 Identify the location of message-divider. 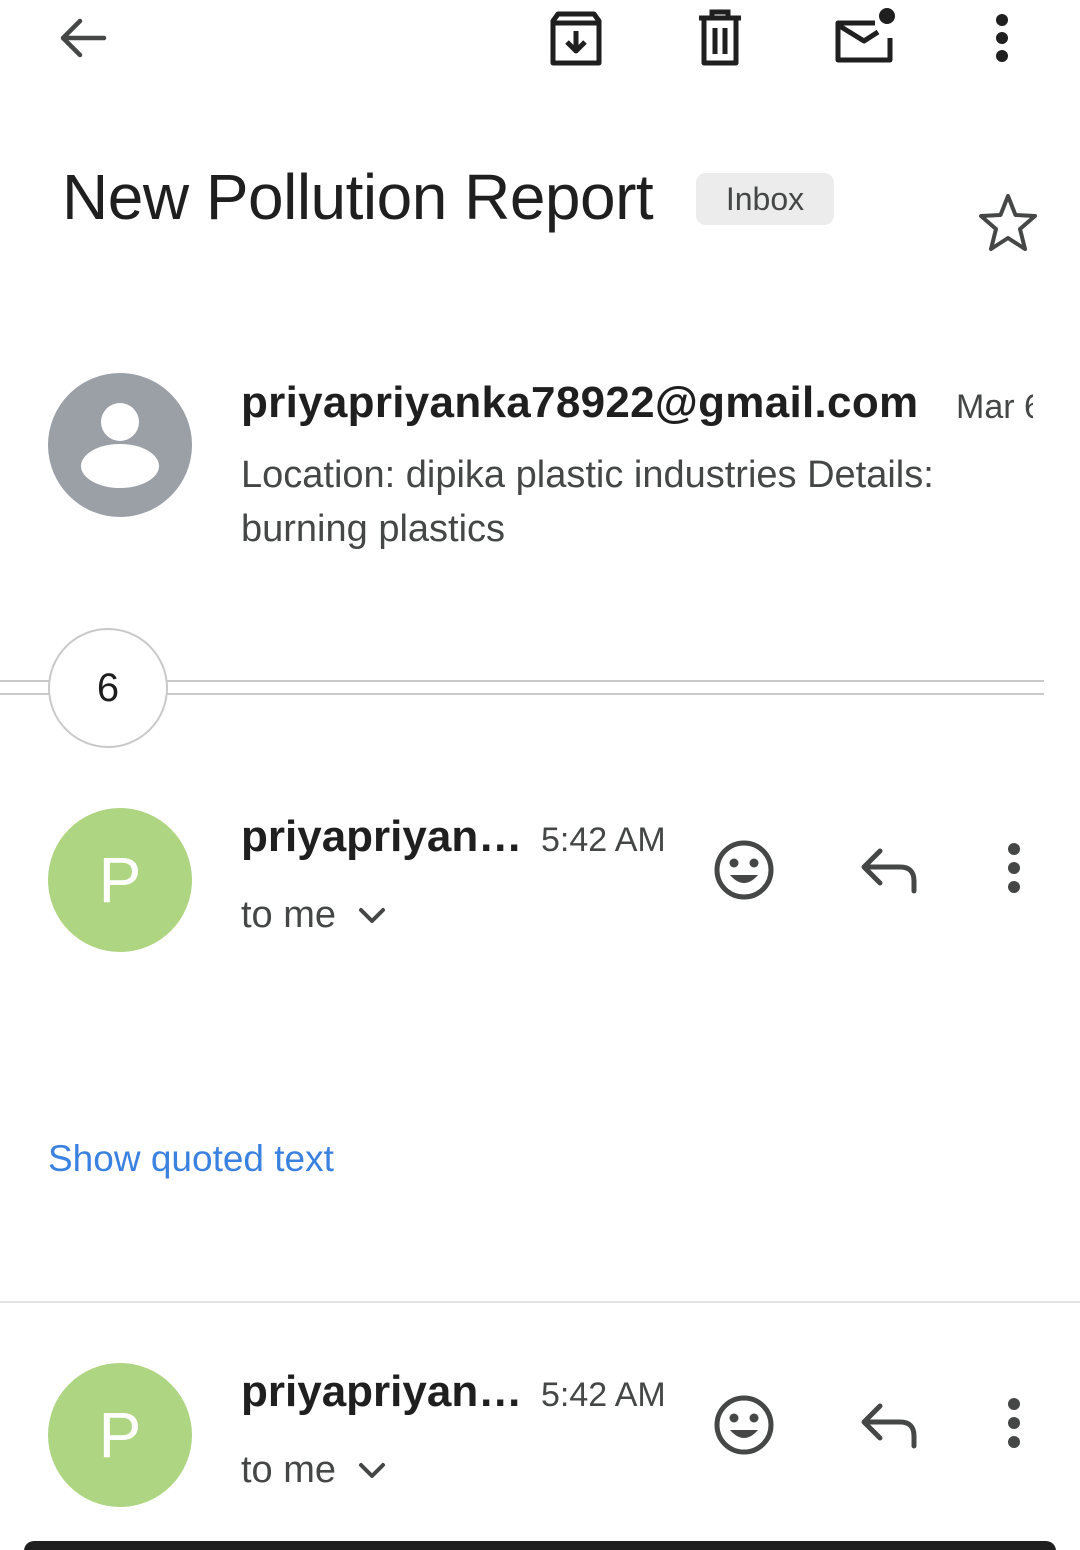
(540, 1302).